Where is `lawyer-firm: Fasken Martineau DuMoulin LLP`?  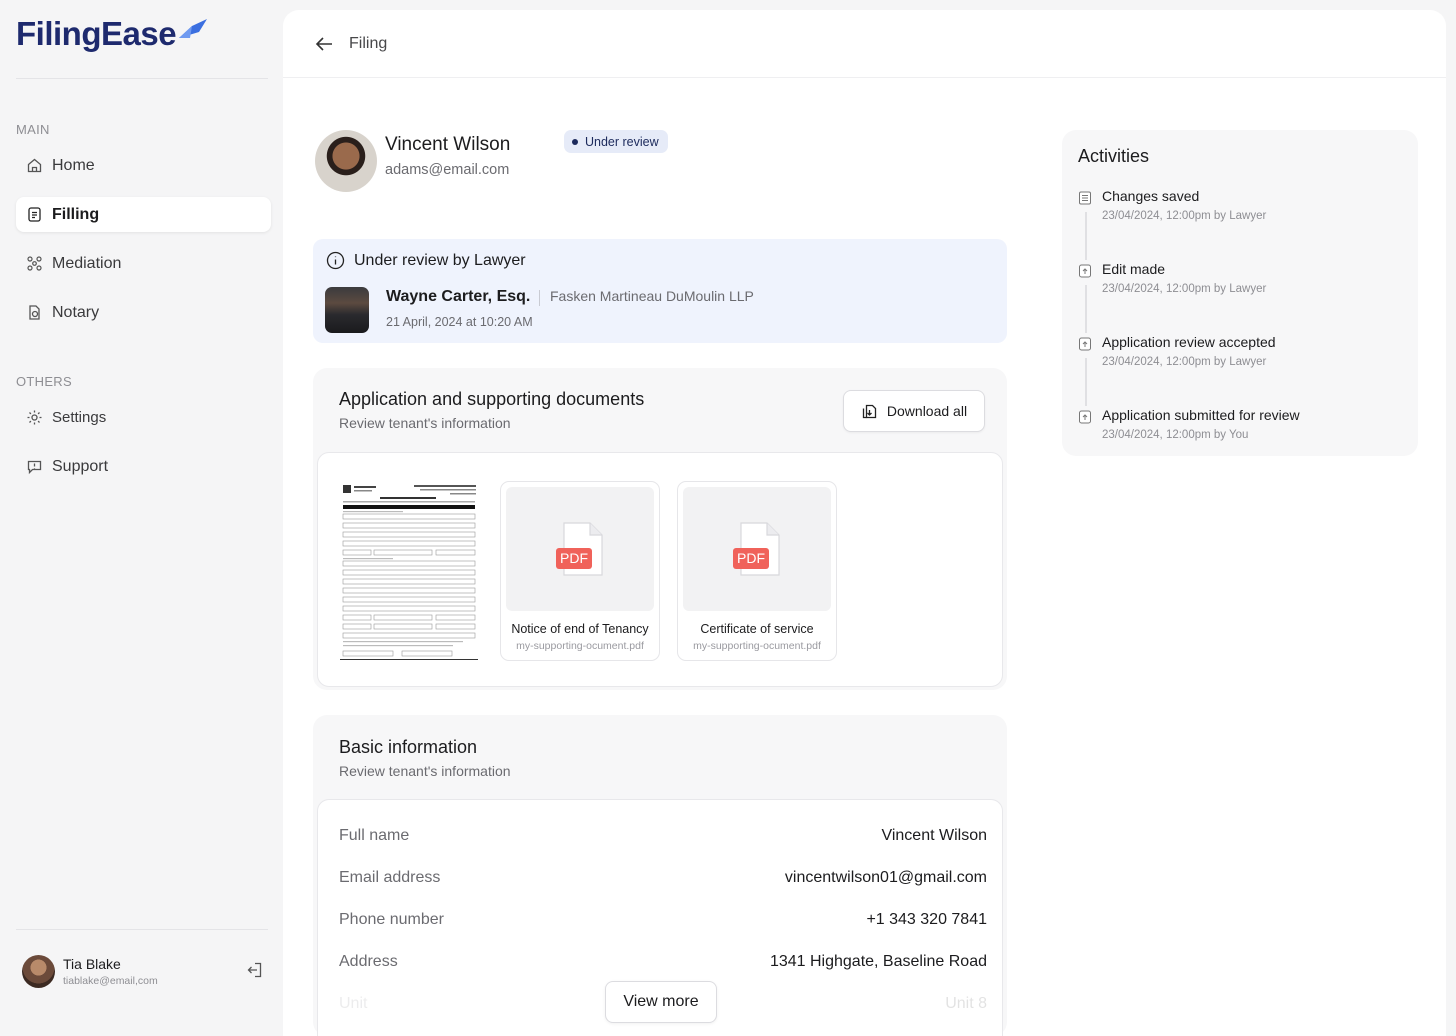 lawyer-firm: Fasken Martineau DuMoulin LLP is located at coordinates (652, 296).